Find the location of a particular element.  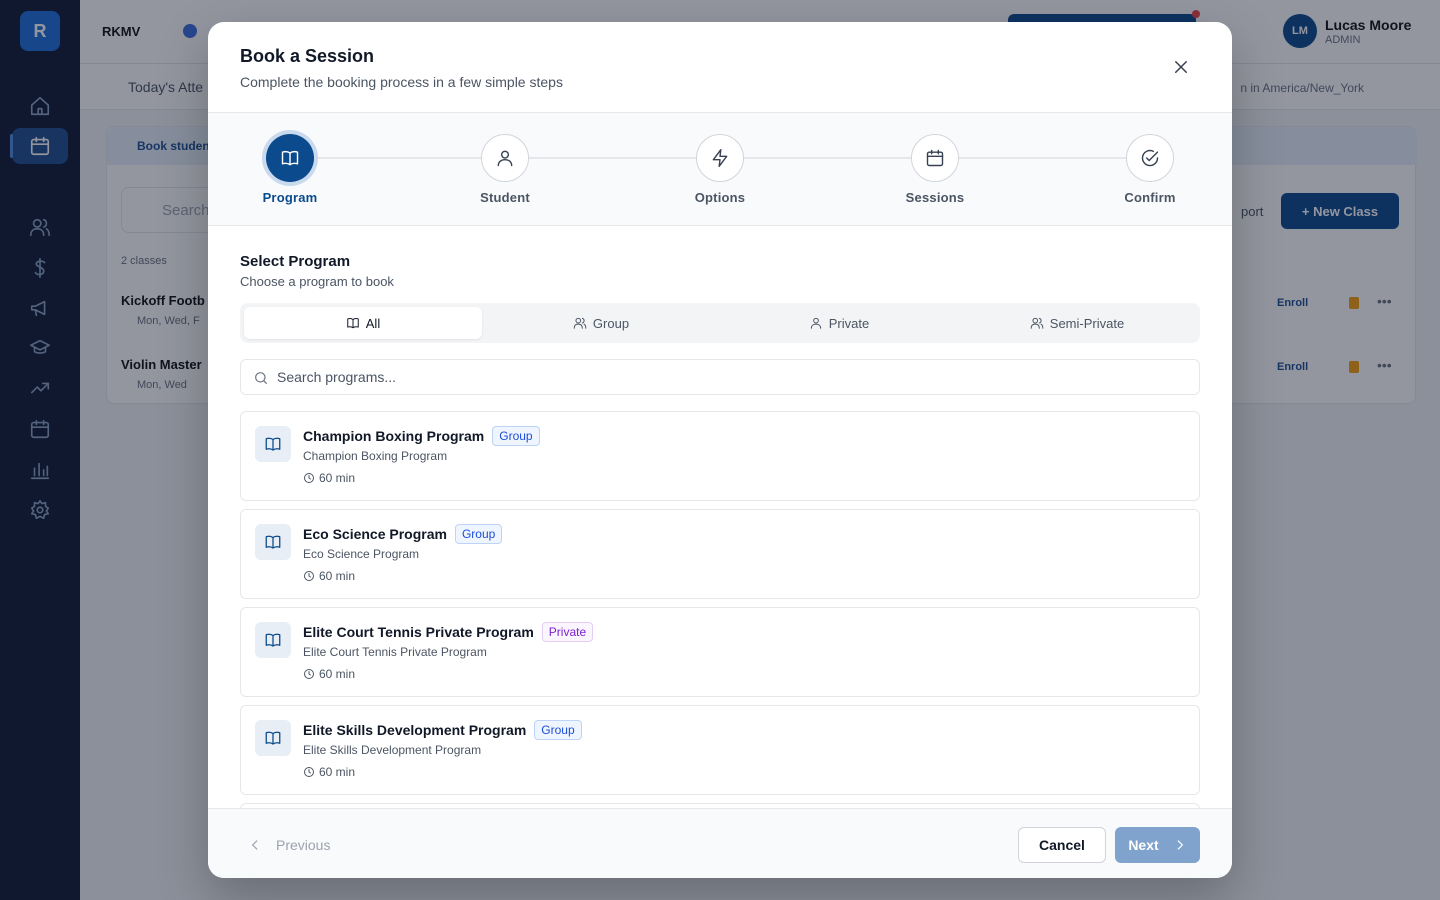

program-description: Elite Court Tennis Private Program is located at coordinates (395, 652).